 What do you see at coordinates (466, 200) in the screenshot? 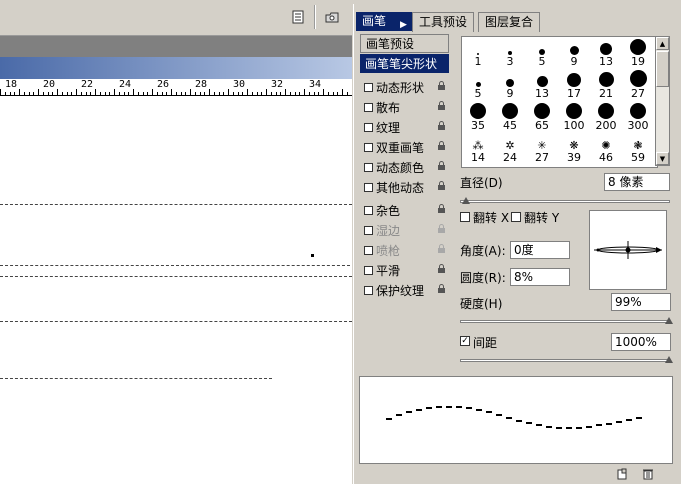
I see `diameter-slider-thumb` at bounding box center [466, 200].